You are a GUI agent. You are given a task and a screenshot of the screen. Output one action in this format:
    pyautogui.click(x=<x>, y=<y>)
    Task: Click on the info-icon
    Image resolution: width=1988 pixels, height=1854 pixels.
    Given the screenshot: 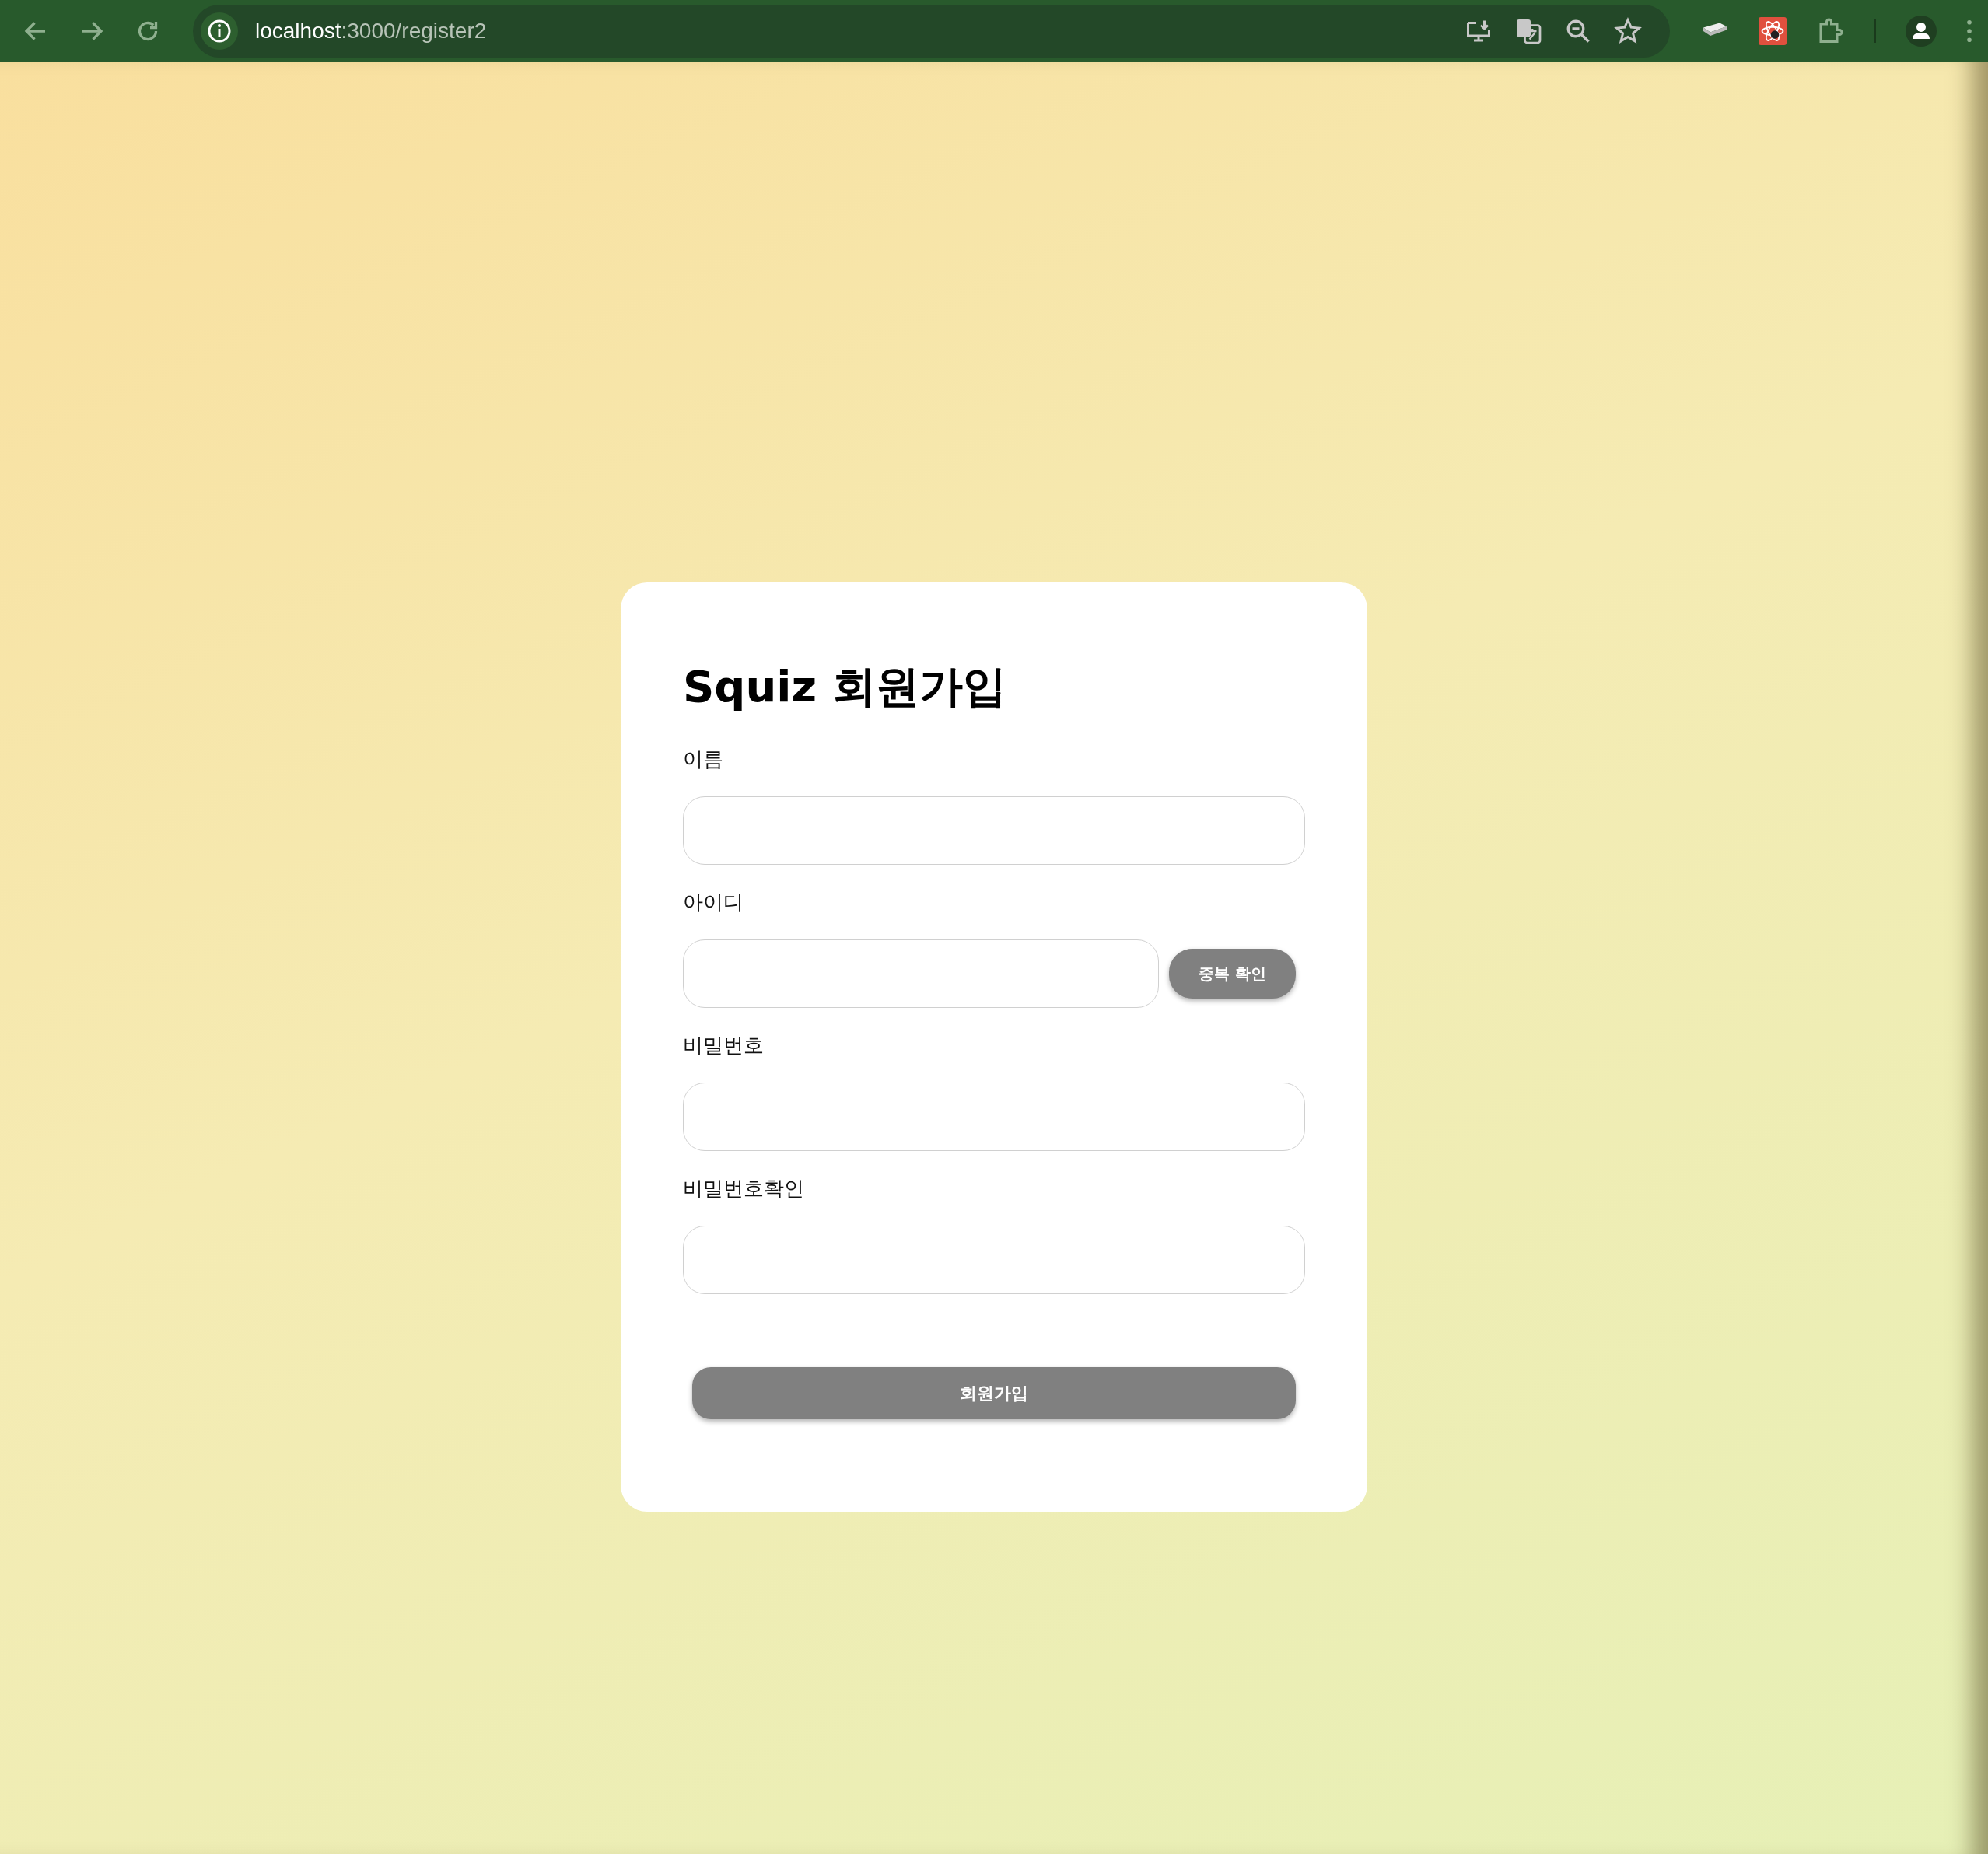 What is the action you would take?
    pyautogui.click(x=219, y=31)
    